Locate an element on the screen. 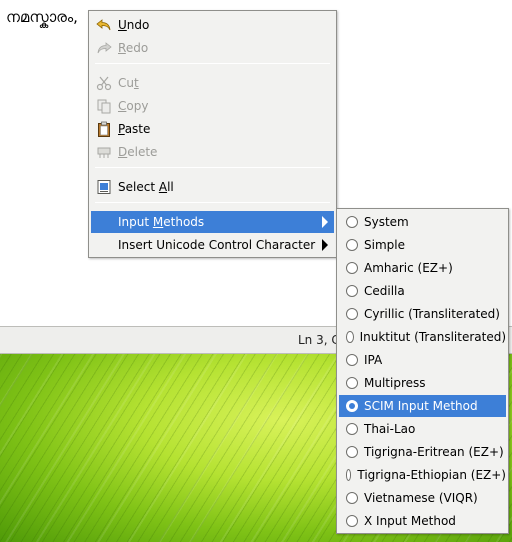 The height and width of the screenshot is (542, 512). input-method-label: SCIM Input Method is located at coordinates (421, 406).